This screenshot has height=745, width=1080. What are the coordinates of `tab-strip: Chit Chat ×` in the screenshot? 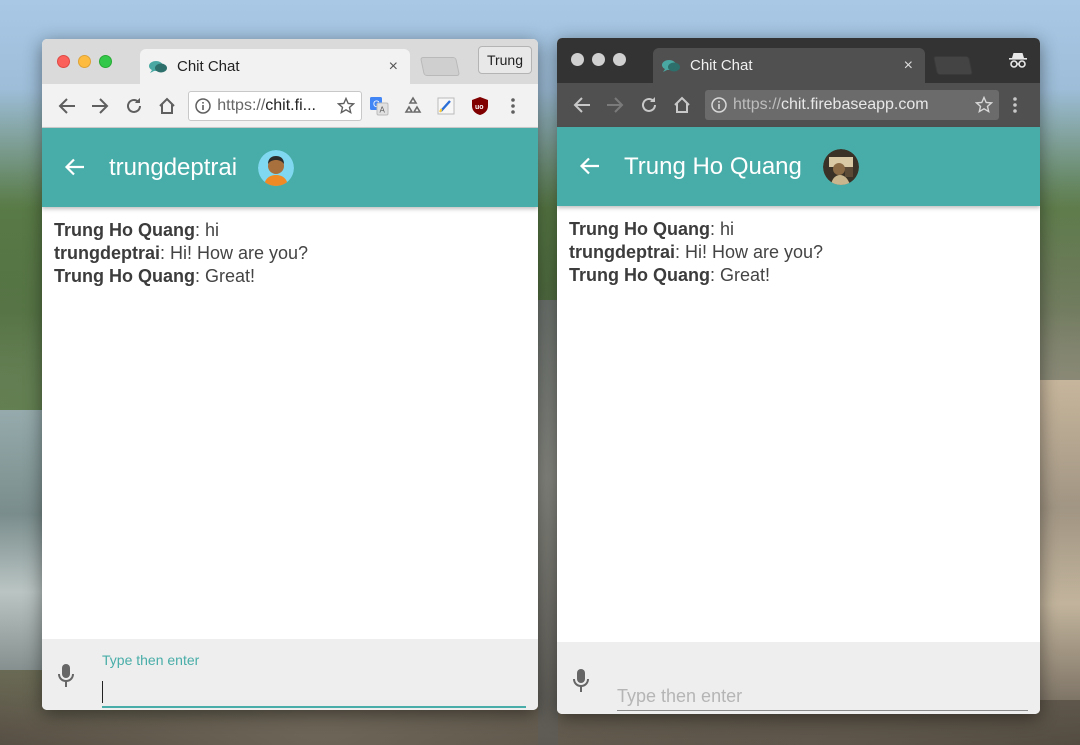 It's located at (798, 60).